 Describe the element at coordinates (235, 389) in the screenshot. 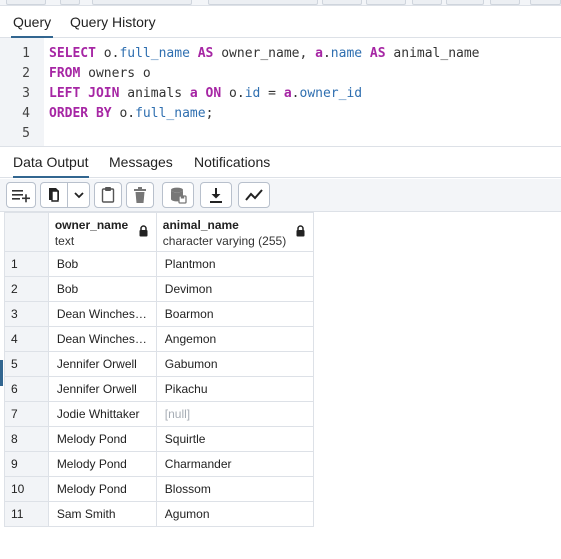

I see `cell-animal-name: Pikachu` at that location.